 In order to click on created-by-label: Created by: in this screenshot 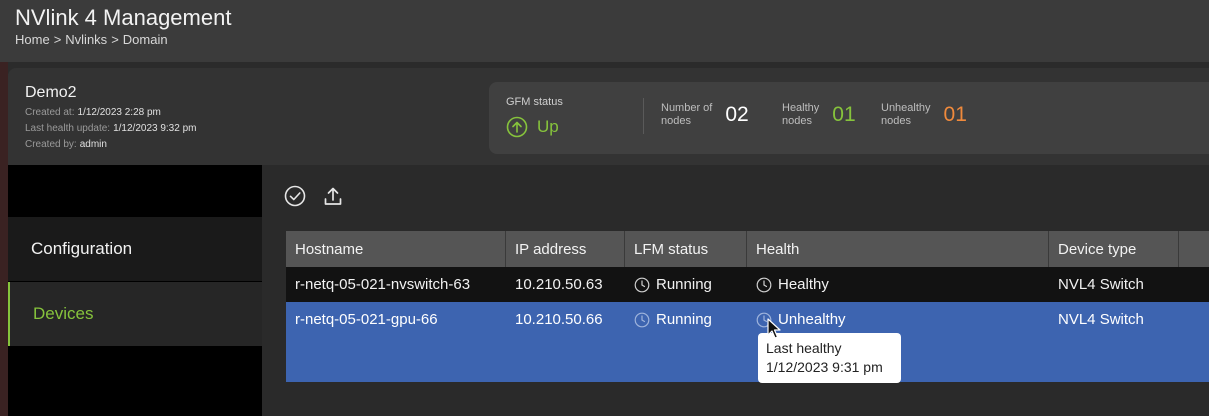, I will do `click(51, 144)`.